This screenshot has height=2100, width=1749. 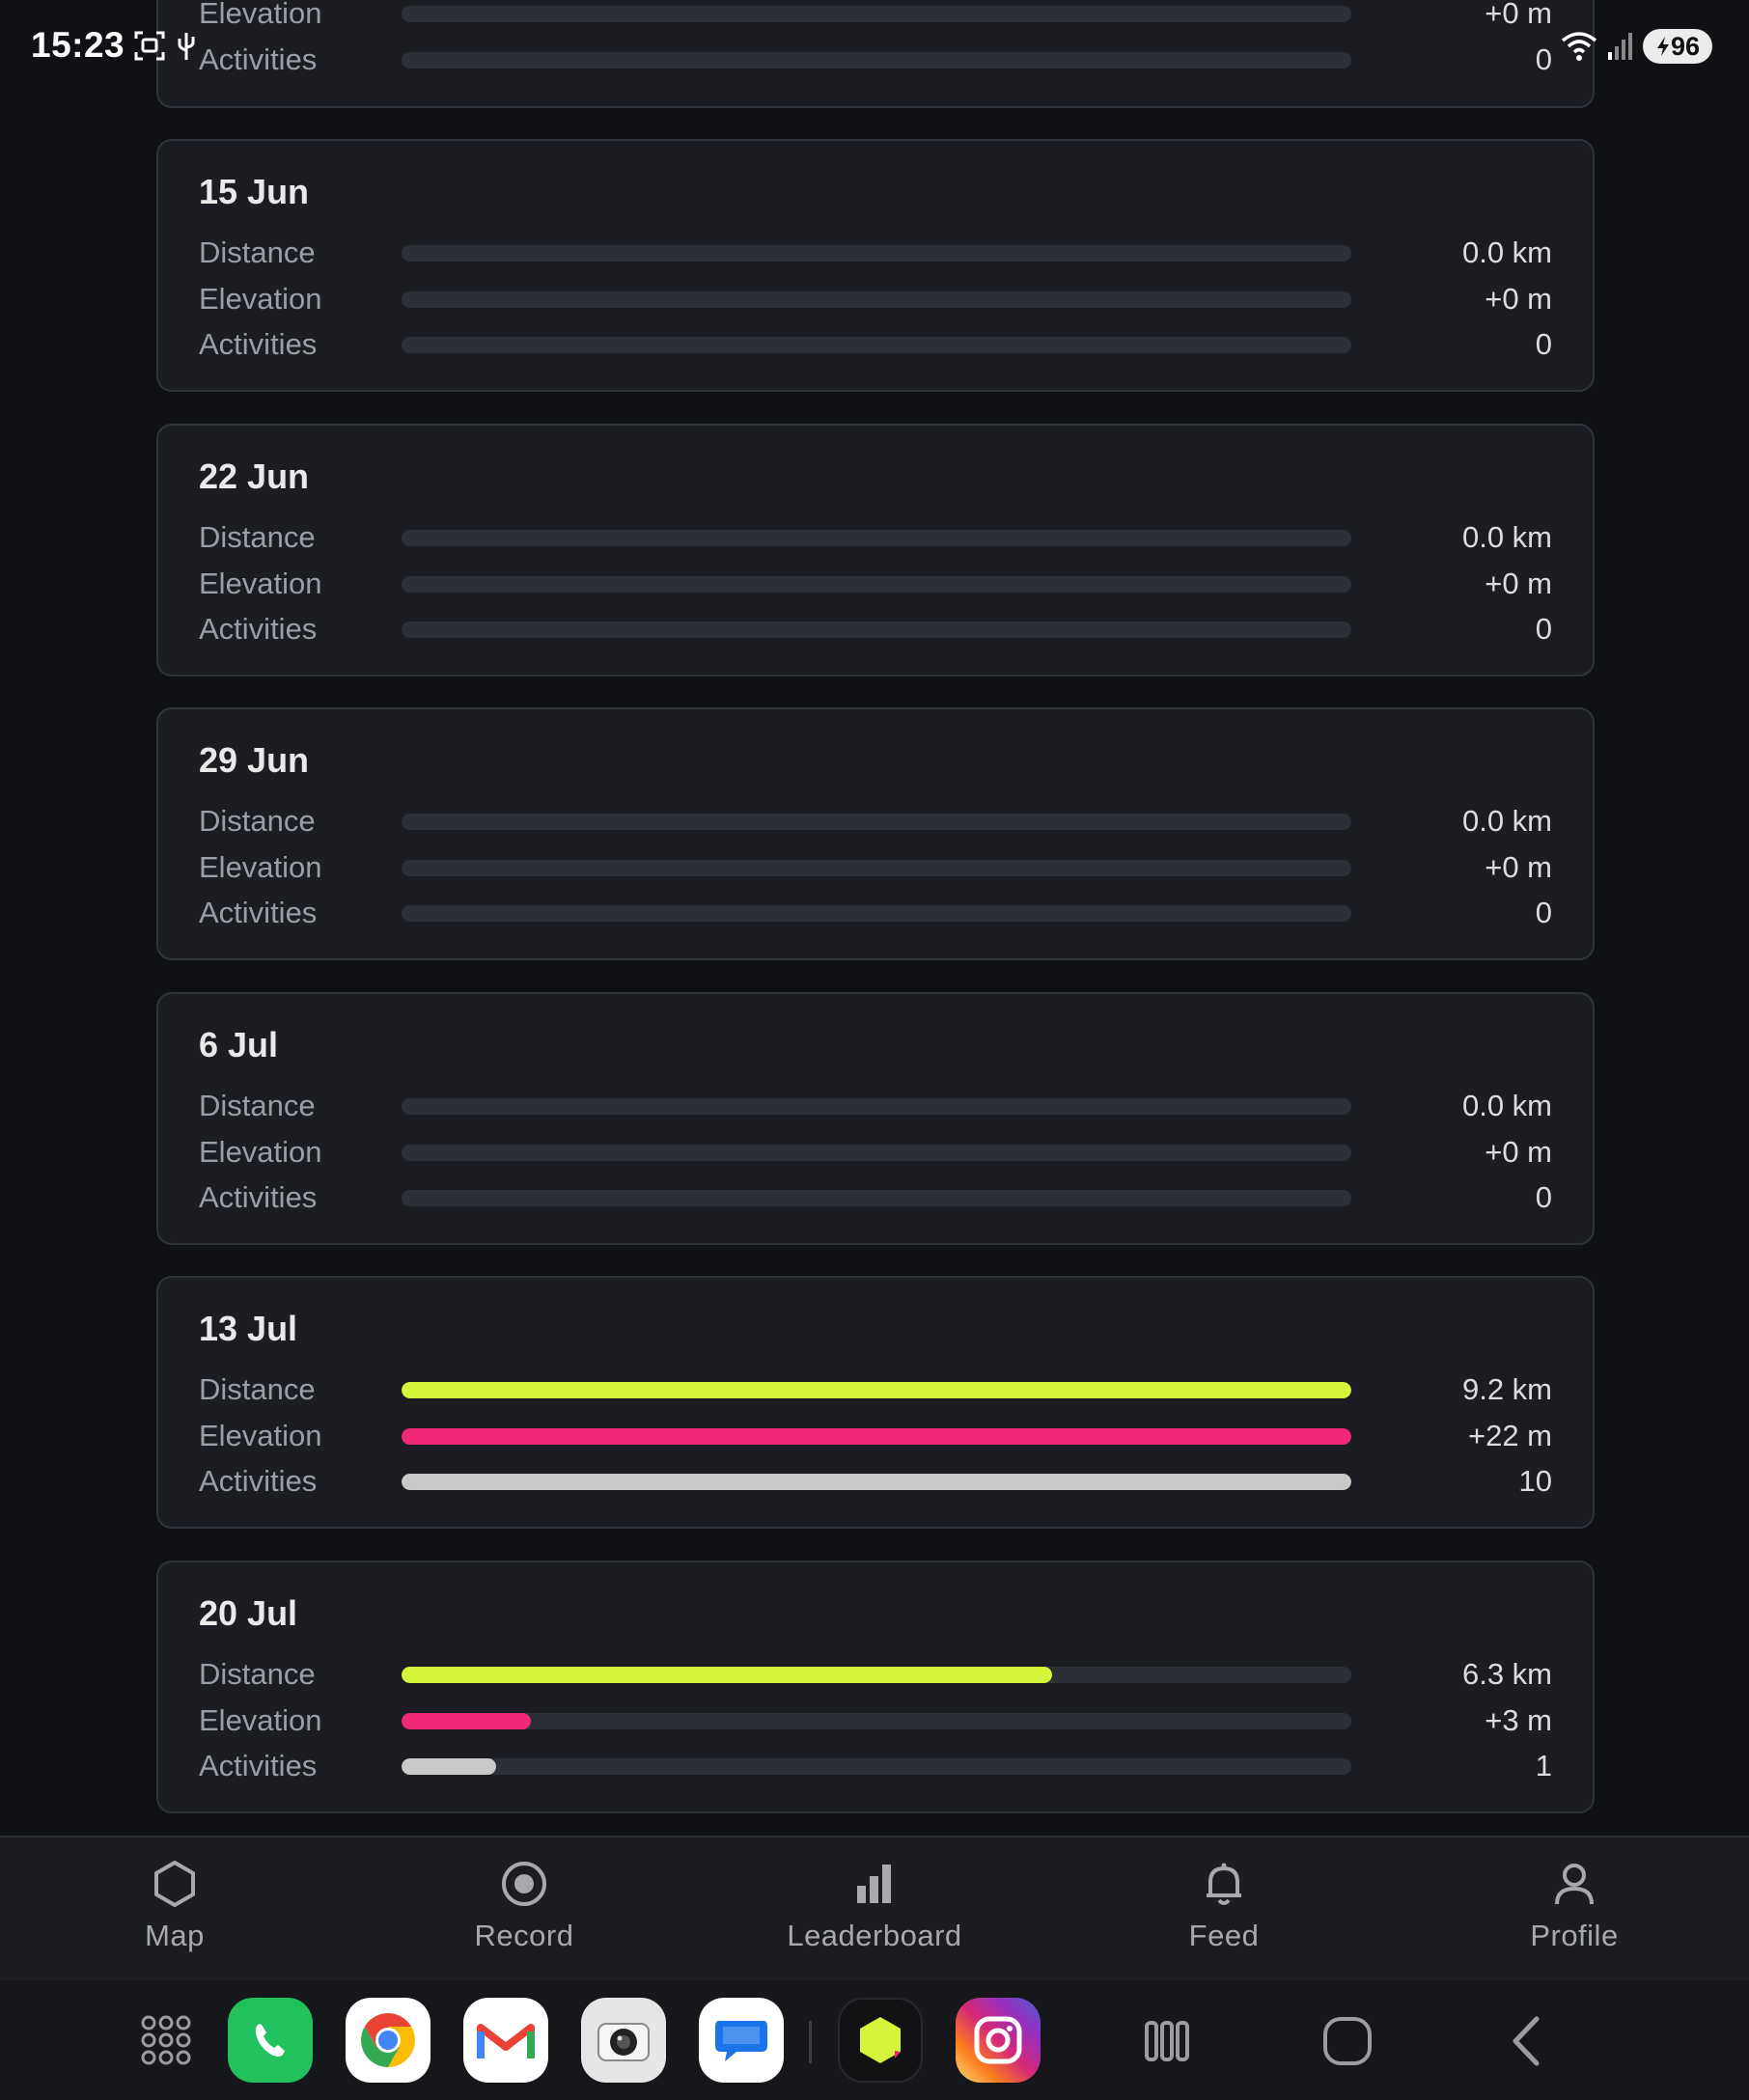 I want to click on nav-feed: Feed, so click(x=1224, y=1912).